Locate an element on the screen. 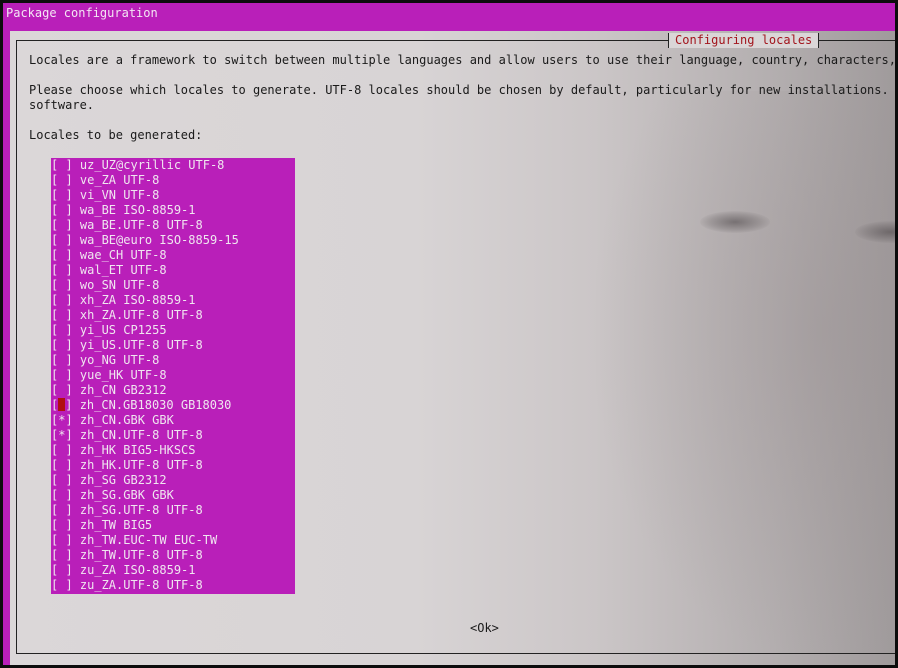 This screenshot has width=898, height=668. locale-list-item: [ ] wo_SN UTF-8 is located at coordinates (105, 285).